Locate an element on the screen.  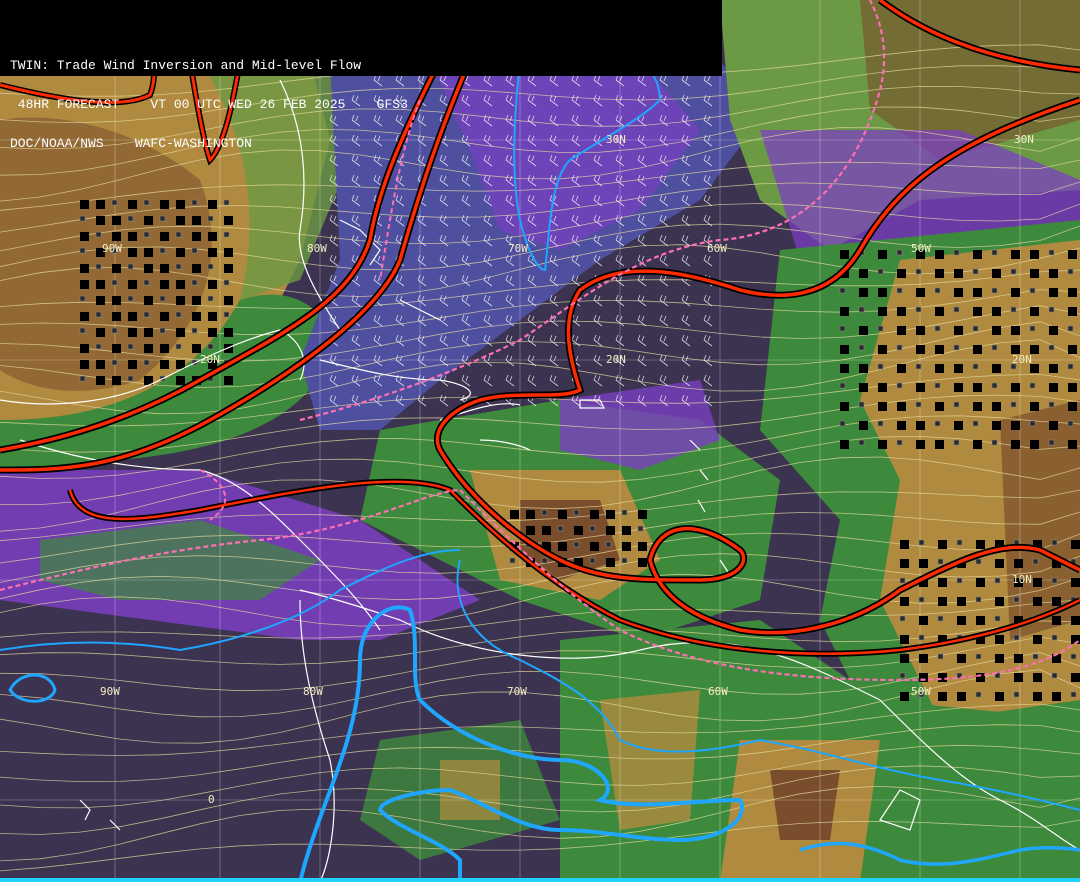
lon-label-60w-top: 60W is located at coordinates (717, 248).